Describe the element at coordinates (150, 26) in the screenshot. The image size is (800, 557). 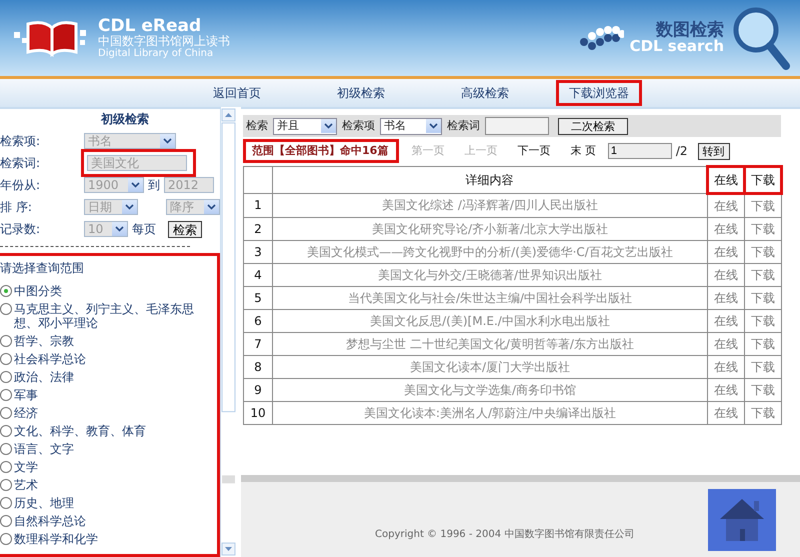
I see `logo-title: CDL eRead` at that location.